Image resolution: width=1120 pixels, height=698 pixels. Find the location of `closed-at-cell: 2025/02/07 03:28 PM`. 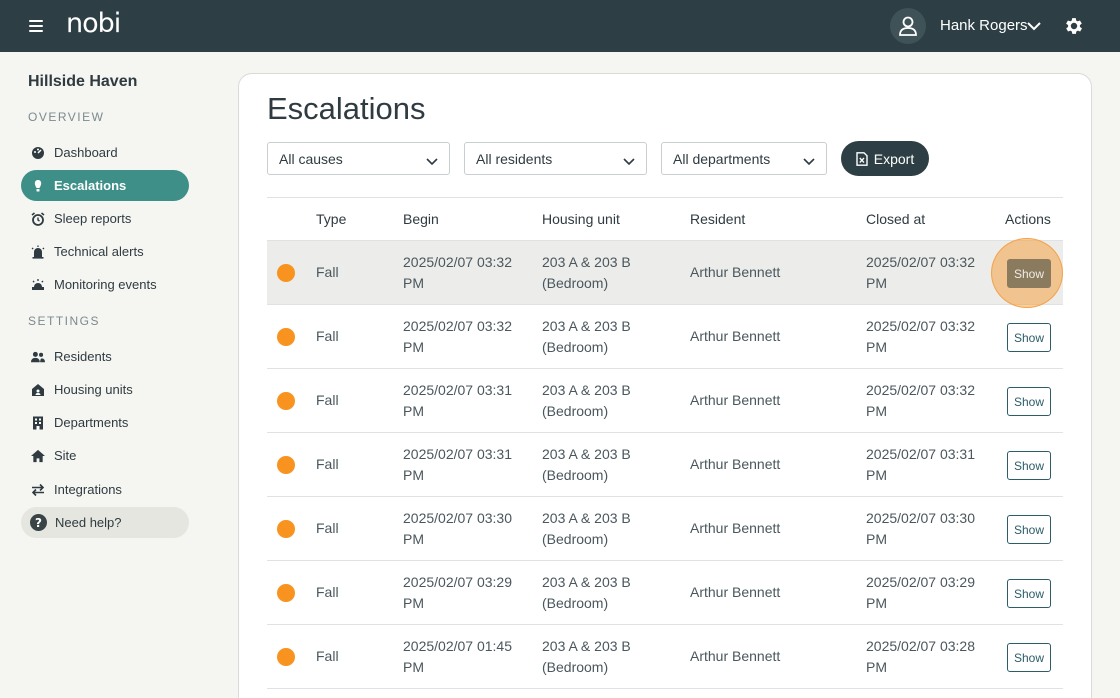

closed-at-cell: 2025/02/07 03:28 PM is located at coordinates (920, 656).